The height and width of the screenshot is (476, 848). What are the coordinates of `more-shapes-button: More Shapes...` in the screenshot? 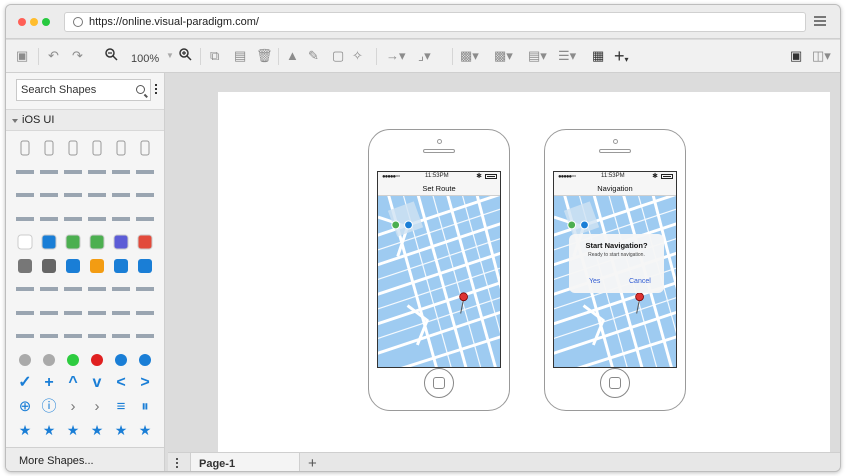 It's located at (85, 459).